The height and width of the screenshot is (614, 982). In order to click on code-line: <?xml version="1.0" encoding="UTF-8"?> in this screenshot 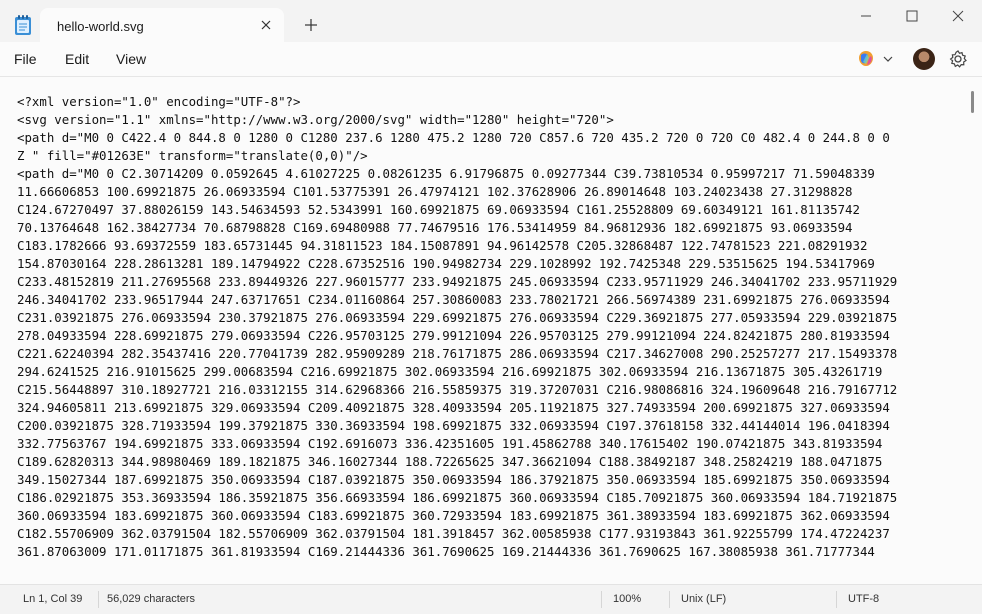, I will do `click(159, 101)`.